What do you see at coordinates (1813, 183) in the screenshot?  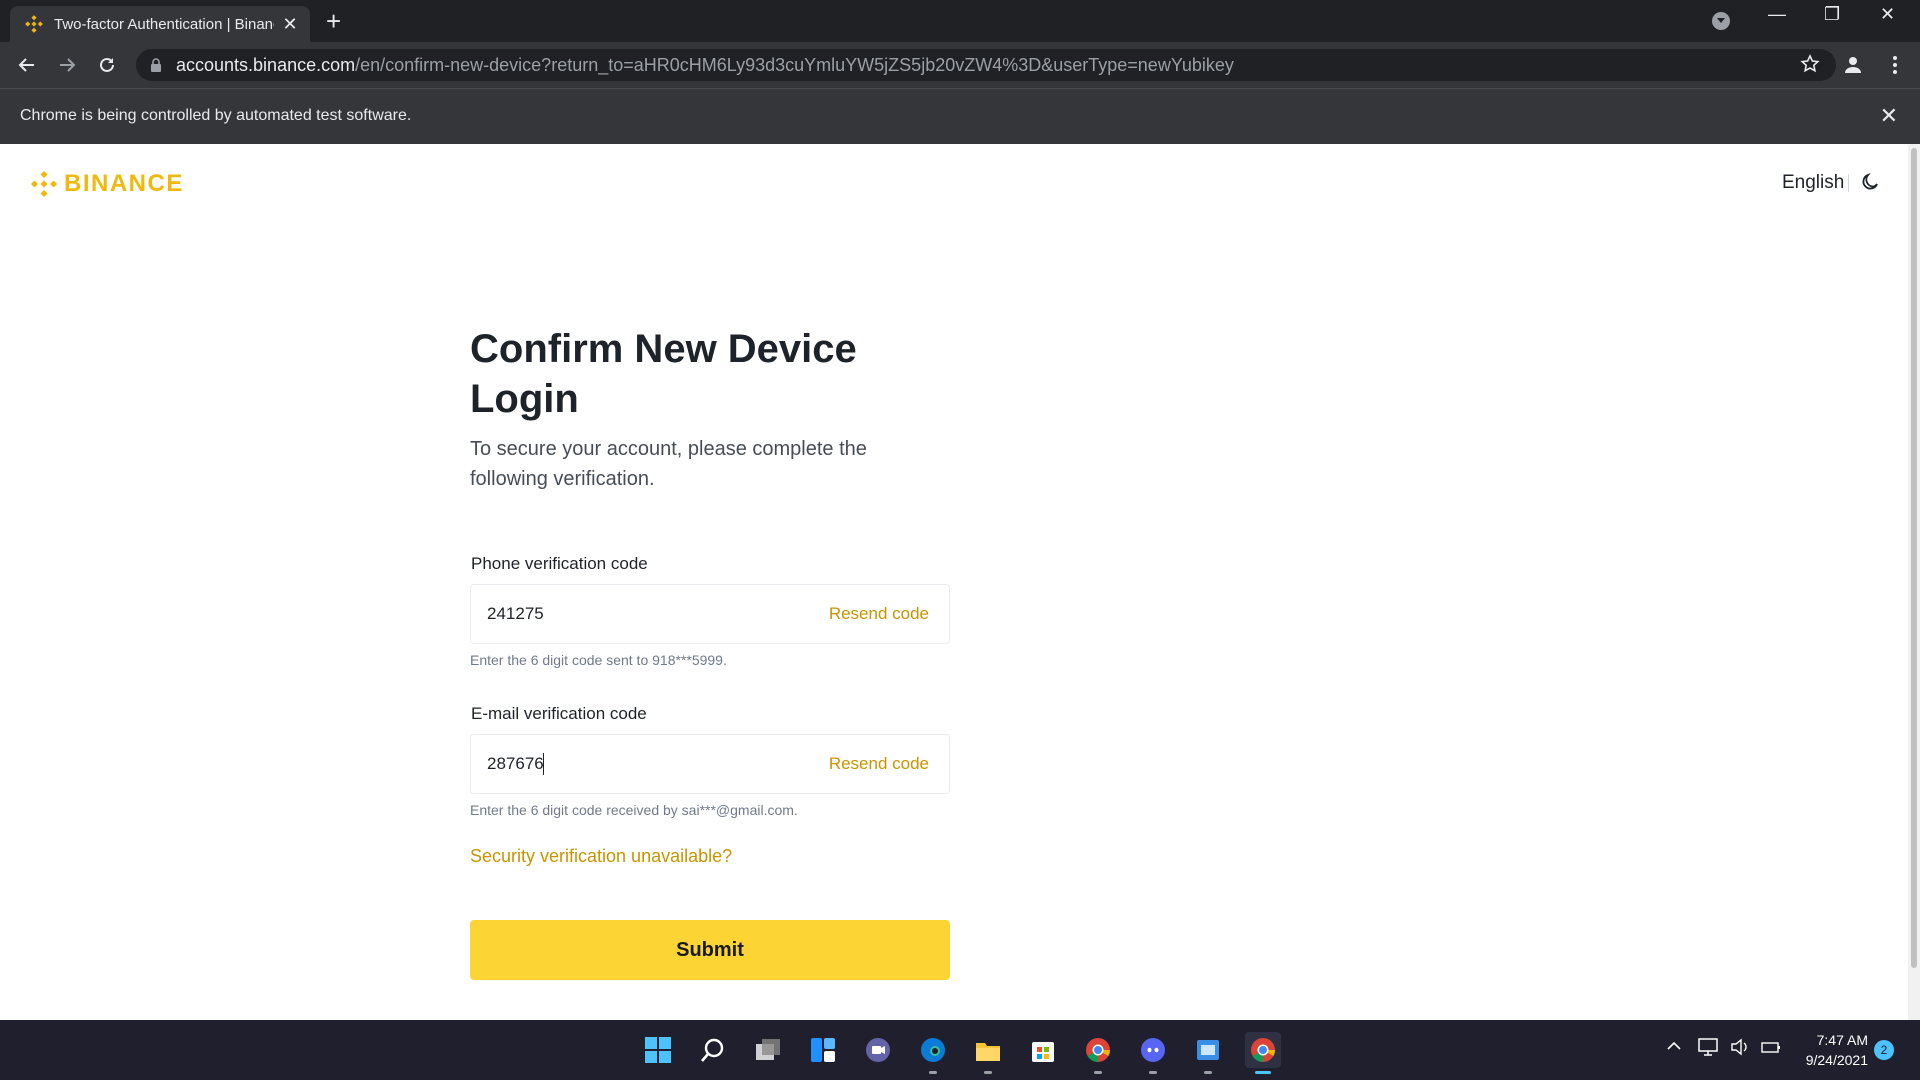 I see `language-selector: English` at bounding box center [1813, 183].